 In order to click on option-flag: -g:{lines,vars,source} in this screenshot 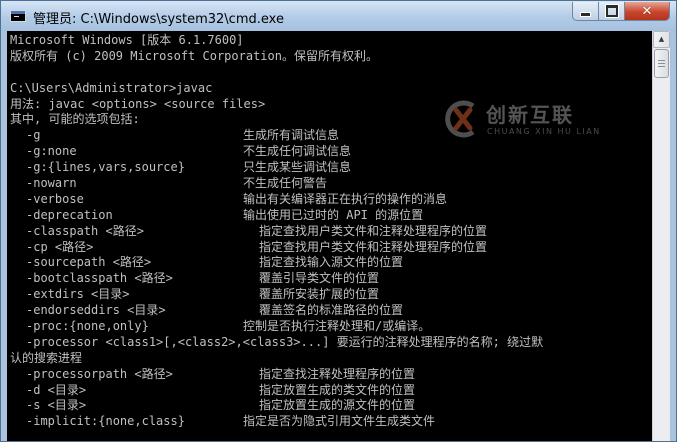, I will do `click(105, 167)`.